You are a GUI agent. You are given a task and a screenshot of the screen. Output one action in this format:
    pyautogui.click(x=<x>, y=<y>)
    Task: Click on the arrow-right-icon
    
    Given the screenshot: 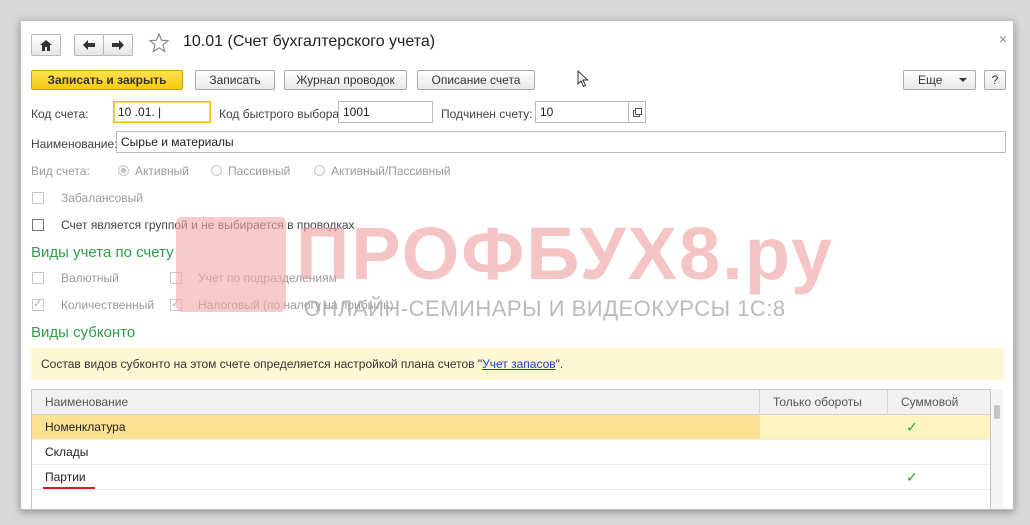 What is the action you would take?
    pyautogui.click(x=118, y=45)
    